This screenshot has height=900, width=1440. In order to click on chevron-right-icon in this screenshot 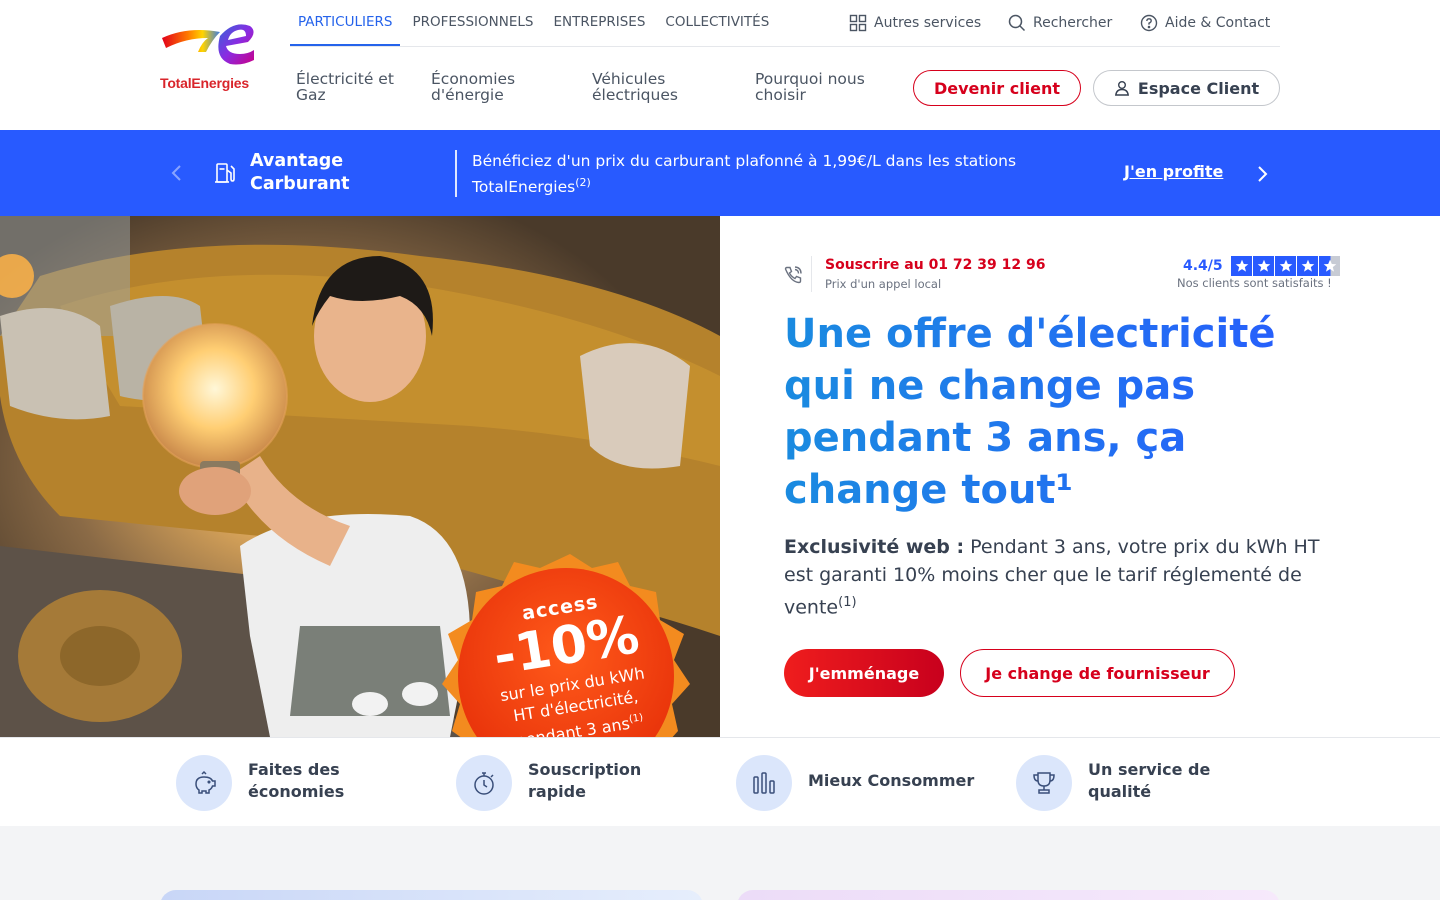, I will do `click(1262, 174)`.